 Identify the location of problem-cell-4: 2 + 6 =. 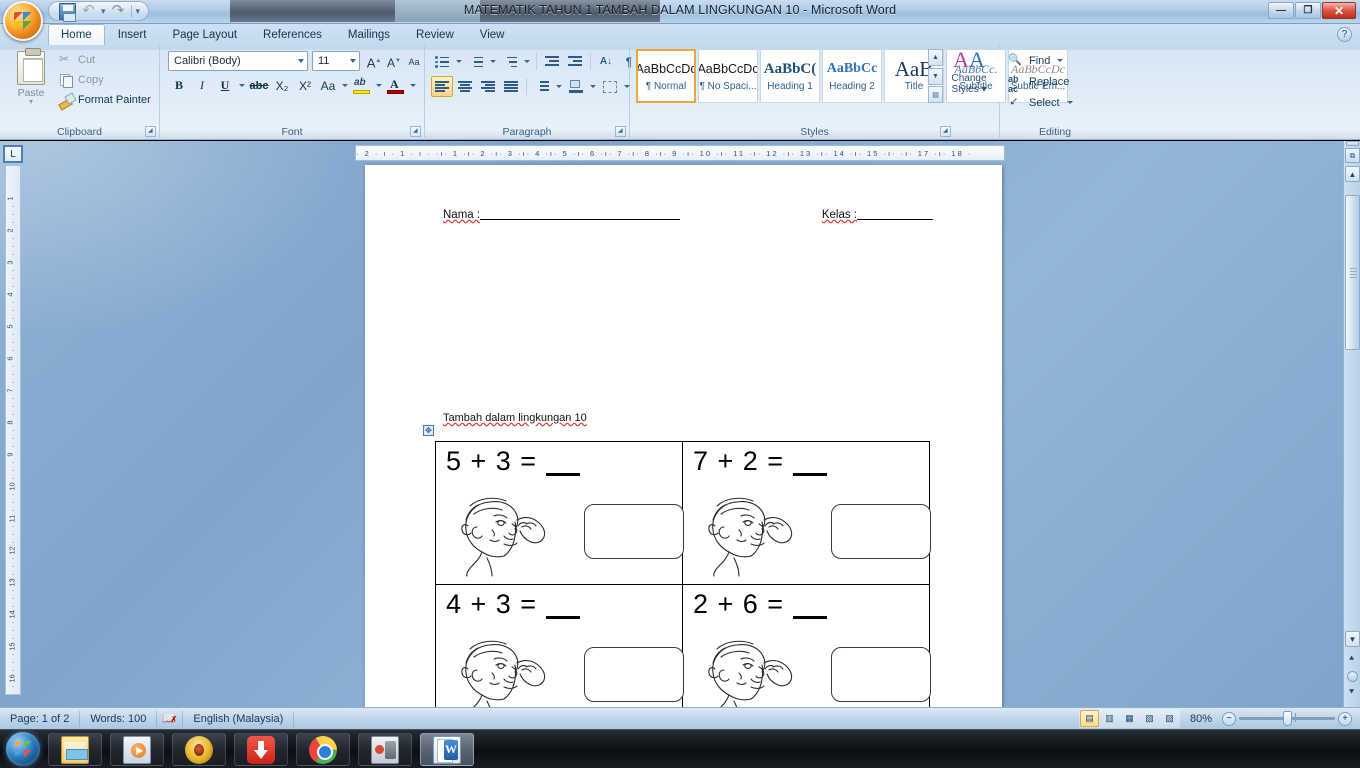
(806, 645).